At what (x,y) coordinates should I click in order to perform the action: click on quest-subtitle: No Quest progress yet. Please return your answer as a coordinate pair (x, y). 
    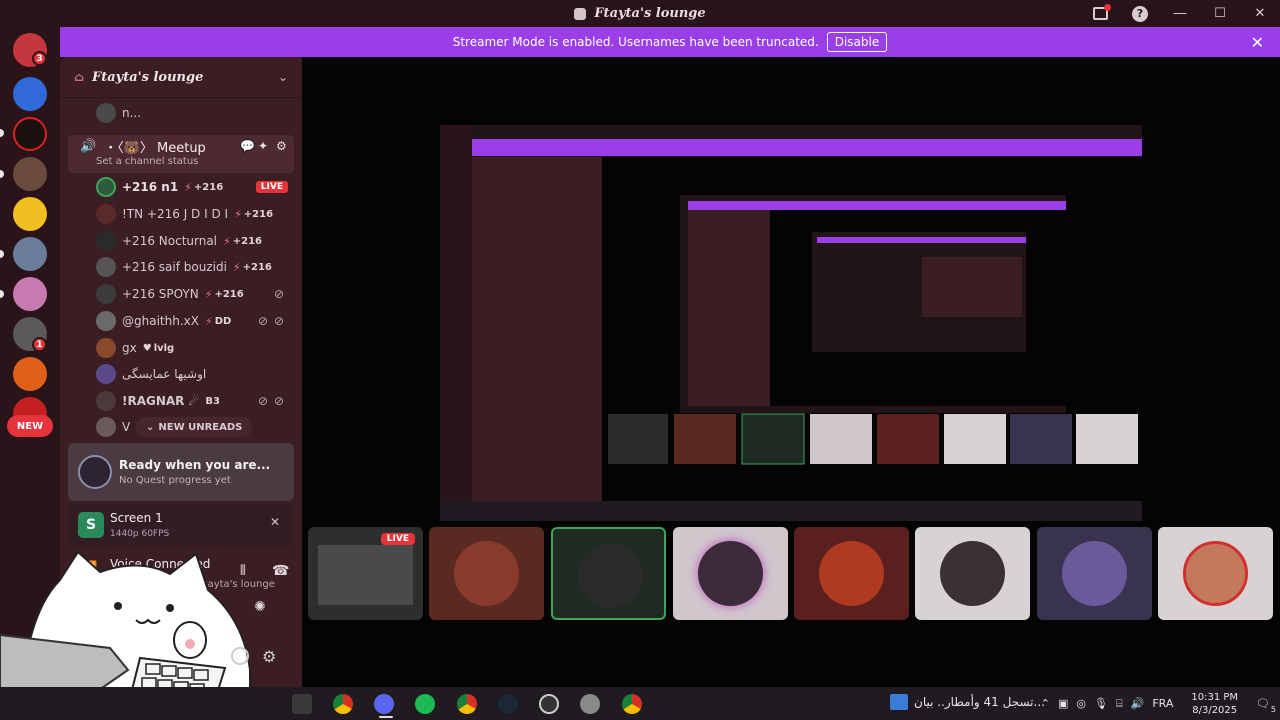
    Looking at the image, I should click on (175, 480).